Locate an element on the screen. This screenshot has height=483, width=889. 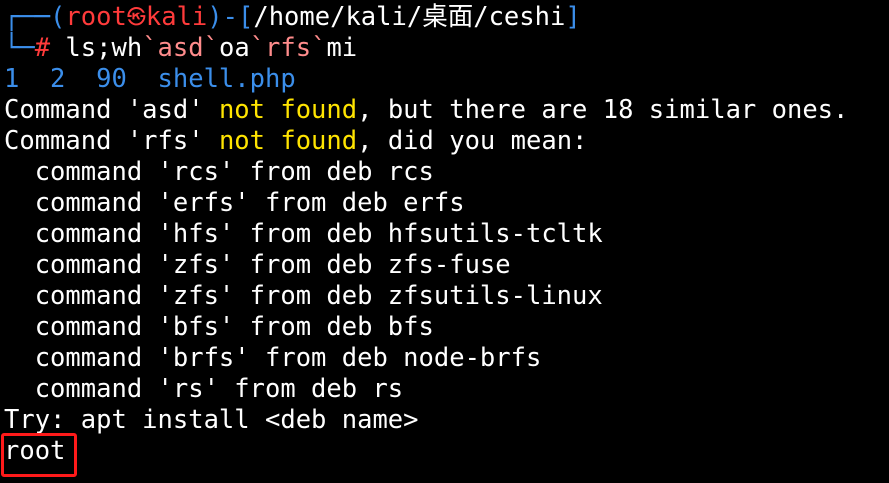
rfs-error-line: Command 'rfs' not found, did you mean: is located at coordinates (295, 141).